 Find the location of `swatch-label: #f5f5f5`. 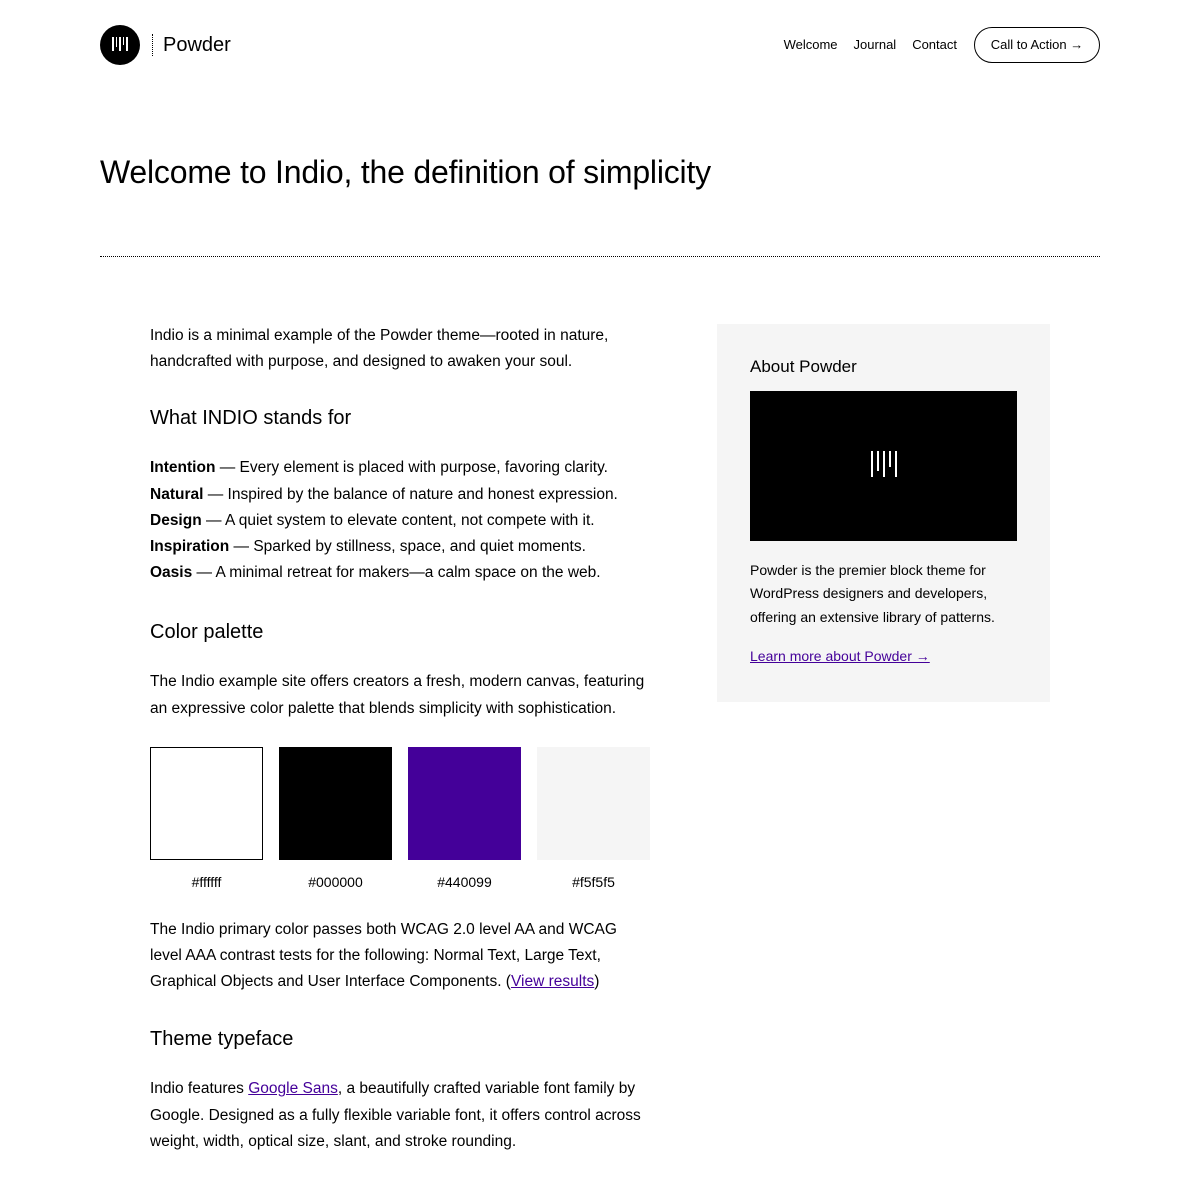

swatch-label: #f5f5f5 is located at coordinates (593, 881).